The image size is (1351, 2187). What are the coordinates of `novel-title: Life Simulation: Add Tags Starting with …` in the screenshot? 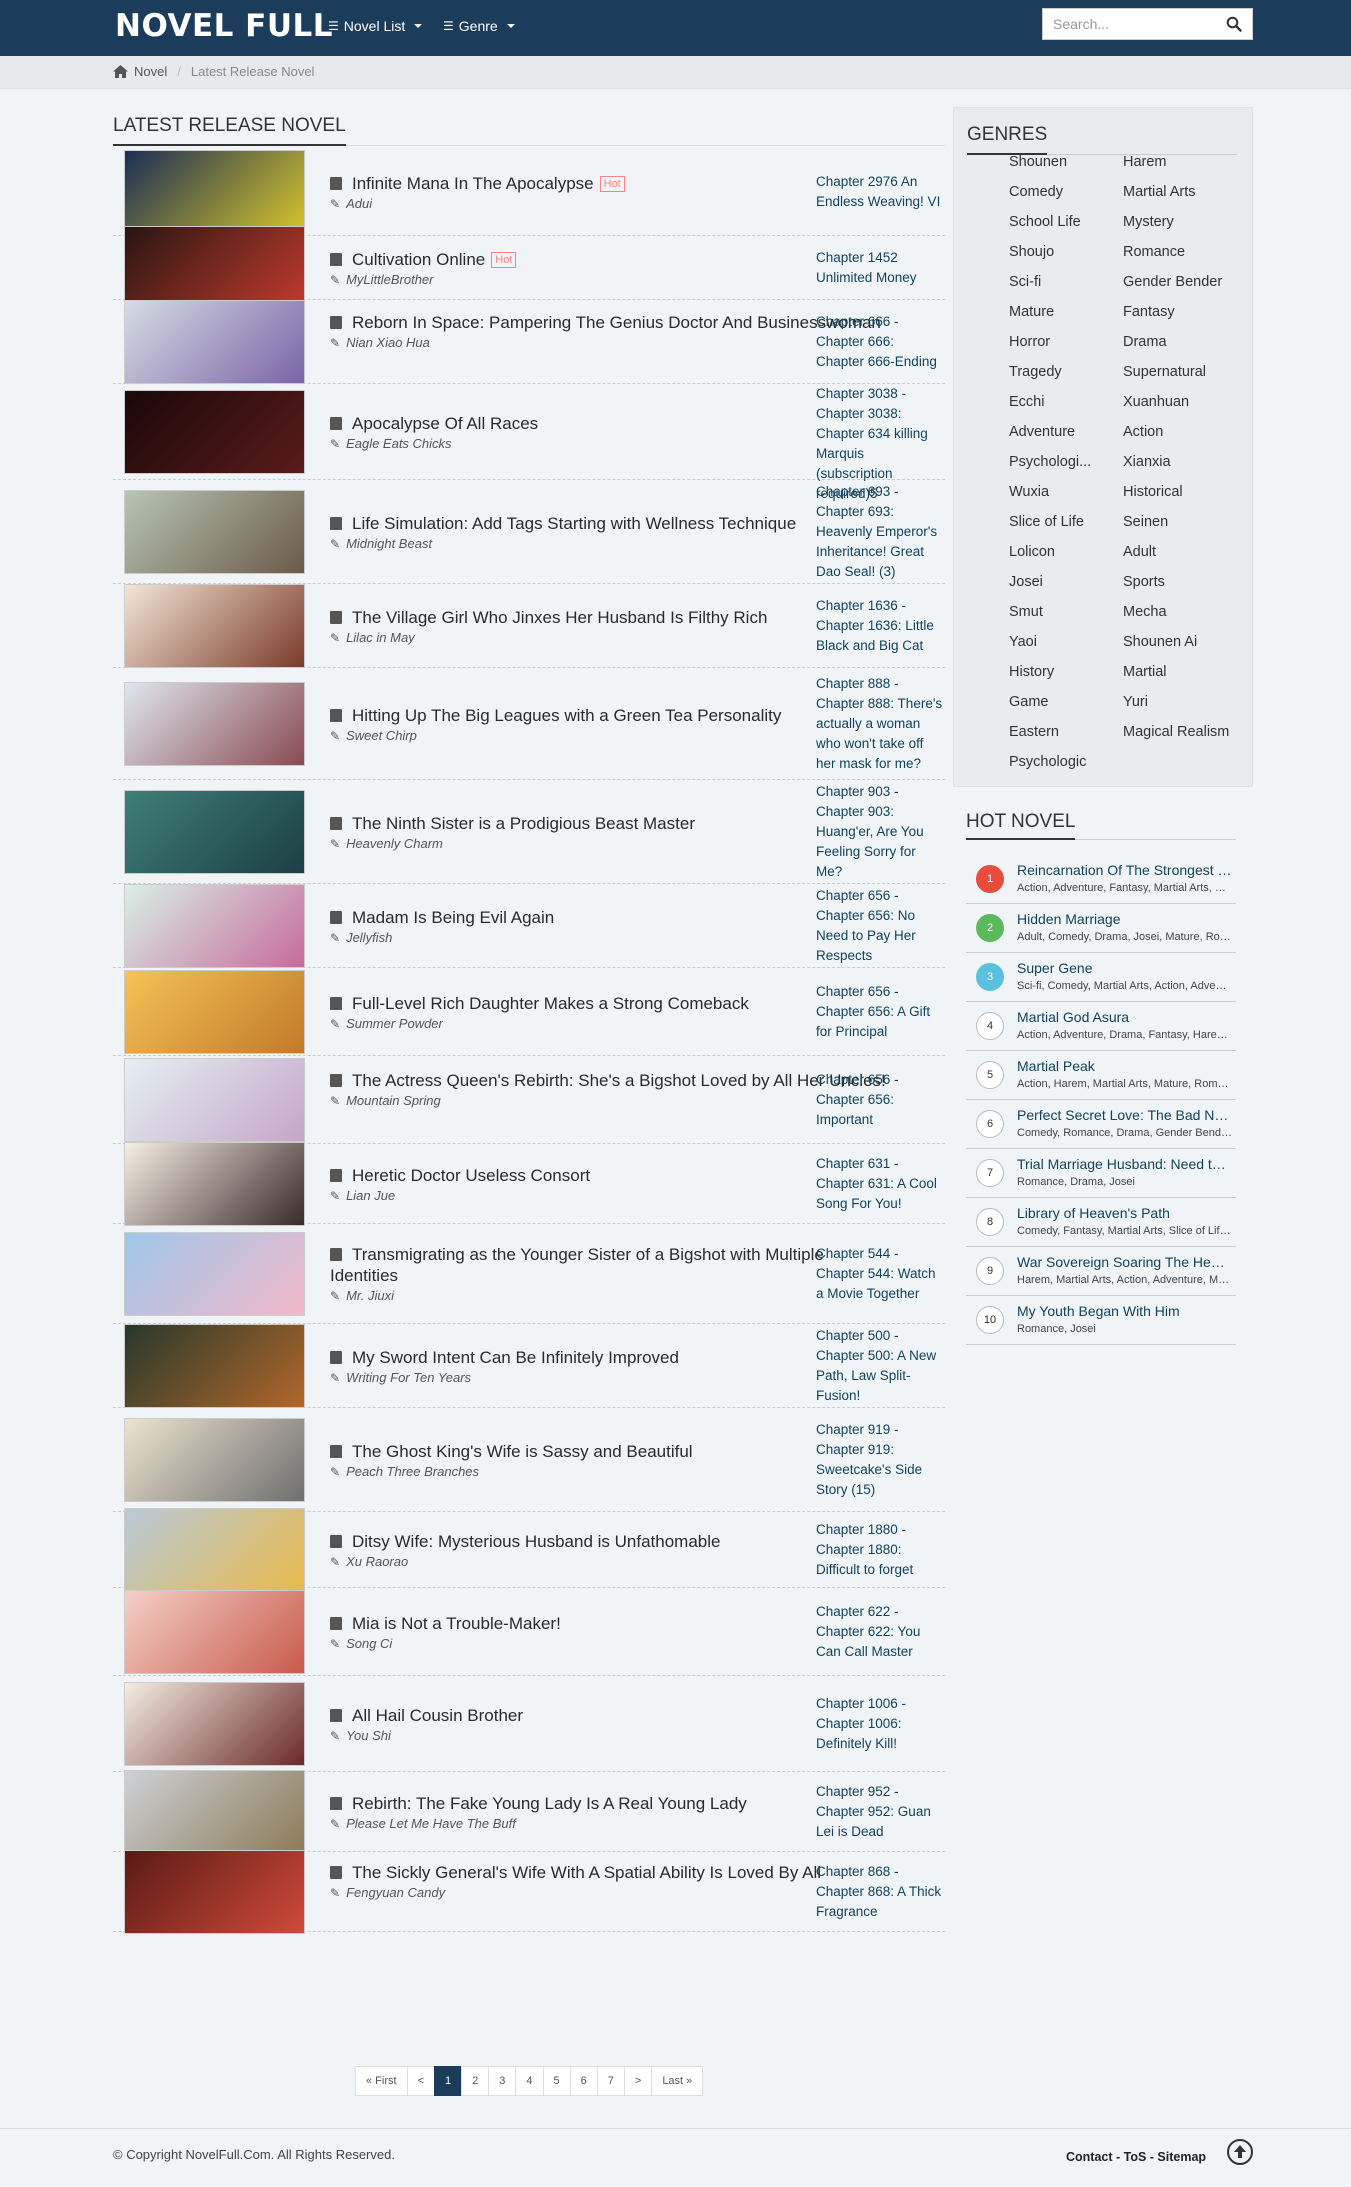 It's located at (610, 523).